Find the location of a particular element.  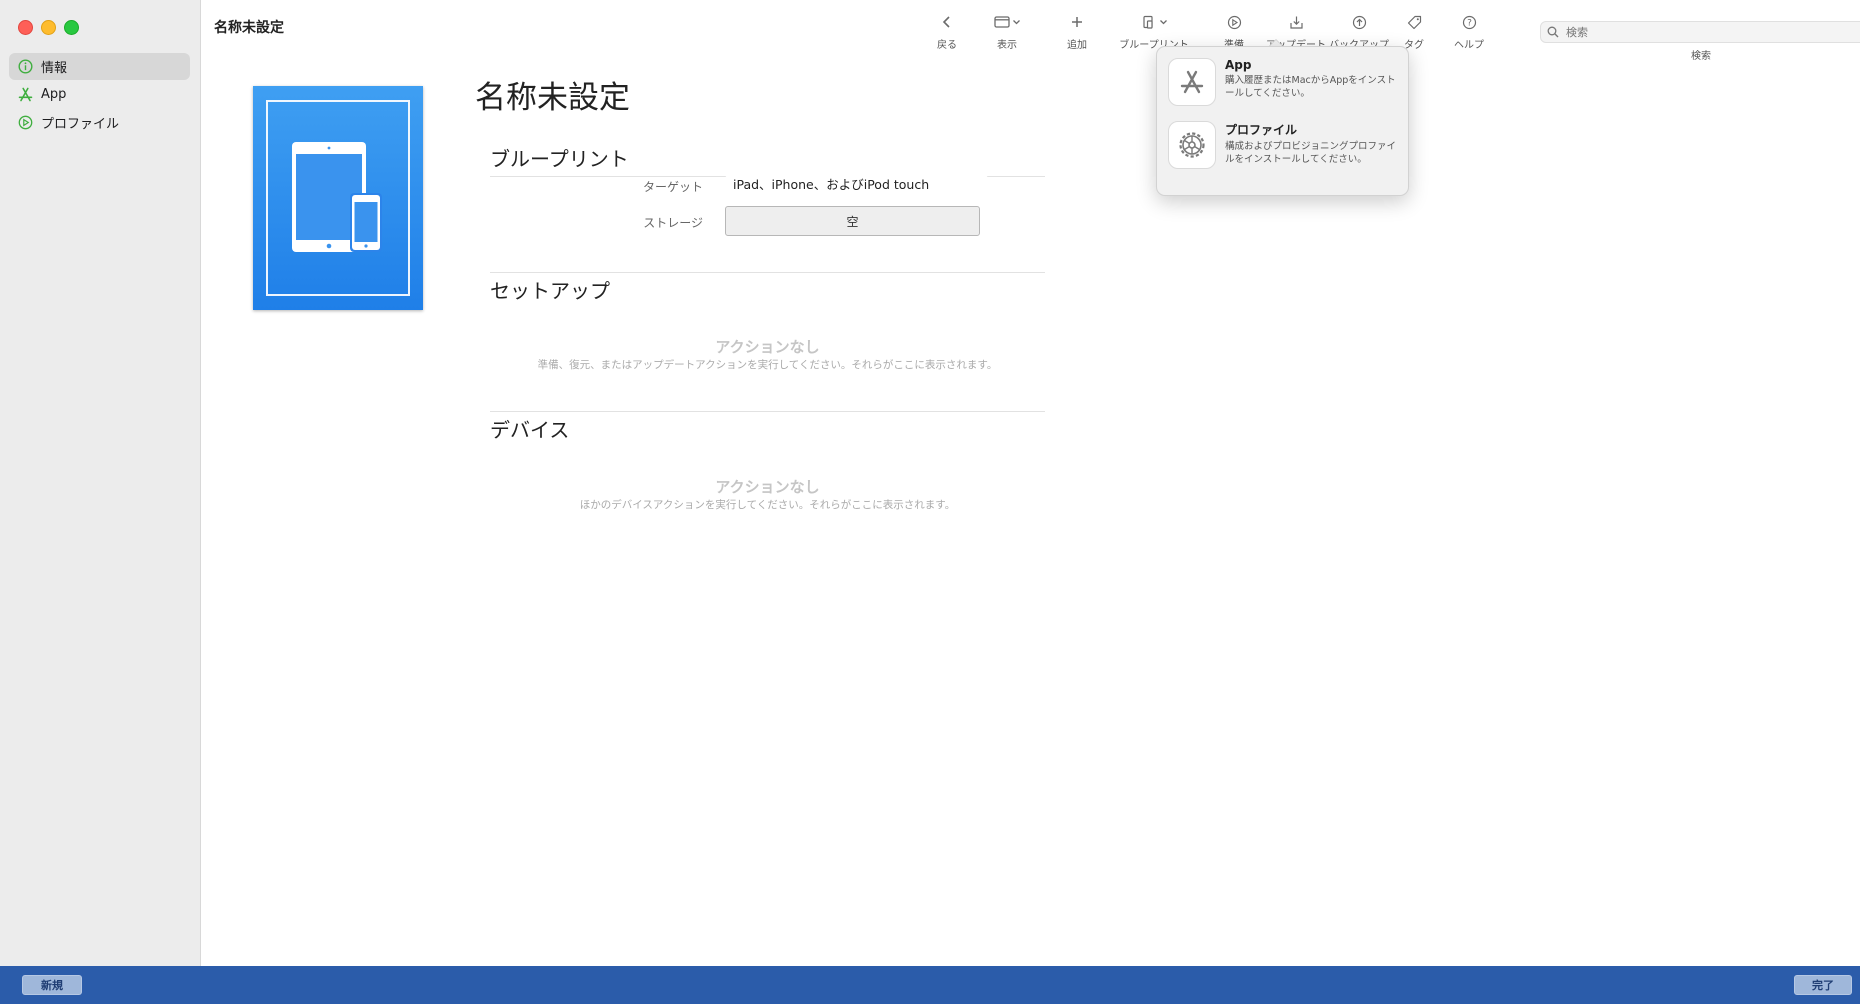

setup-empty-title: アクションなし is located at coordinates (767, 347).